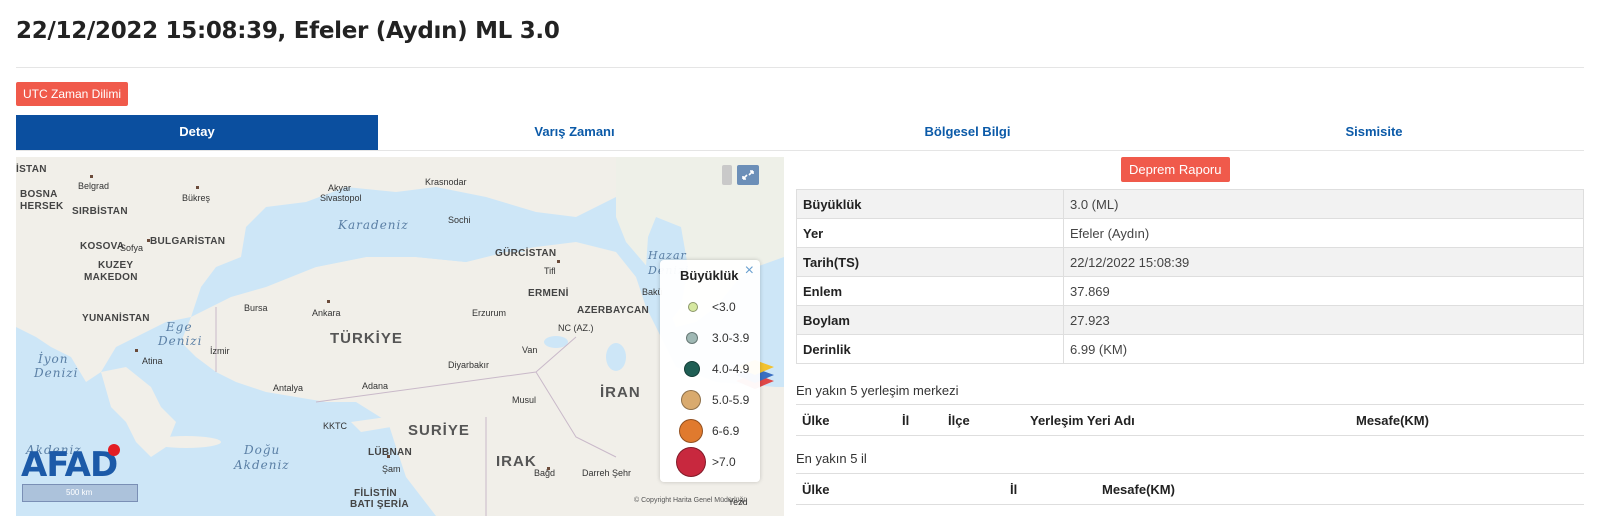 The width and height of the screenshot is (1600, 516). Describe the element at coordinates (731, 400) in the screenshot. I see `legend-label: 5.0-5.9` at that location.